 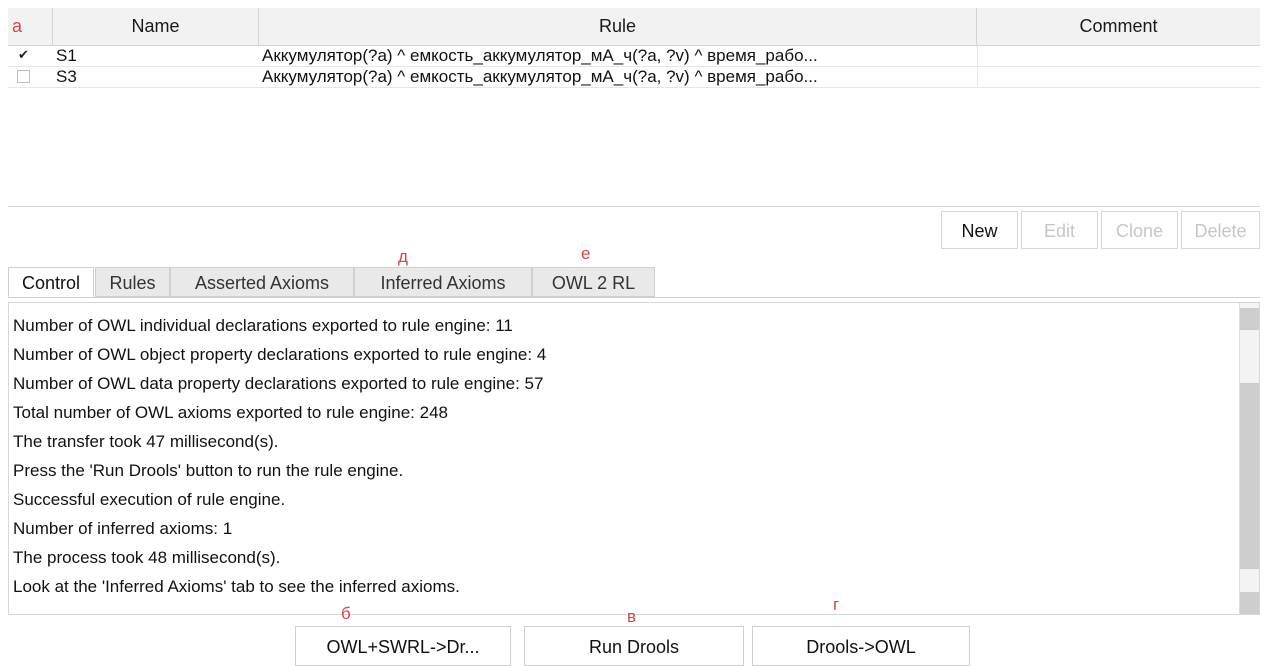 What do you see at coordinates (618, 26) in the screenshot?
I see `column-header-rule: Rule` at bounding box center [618, 26].